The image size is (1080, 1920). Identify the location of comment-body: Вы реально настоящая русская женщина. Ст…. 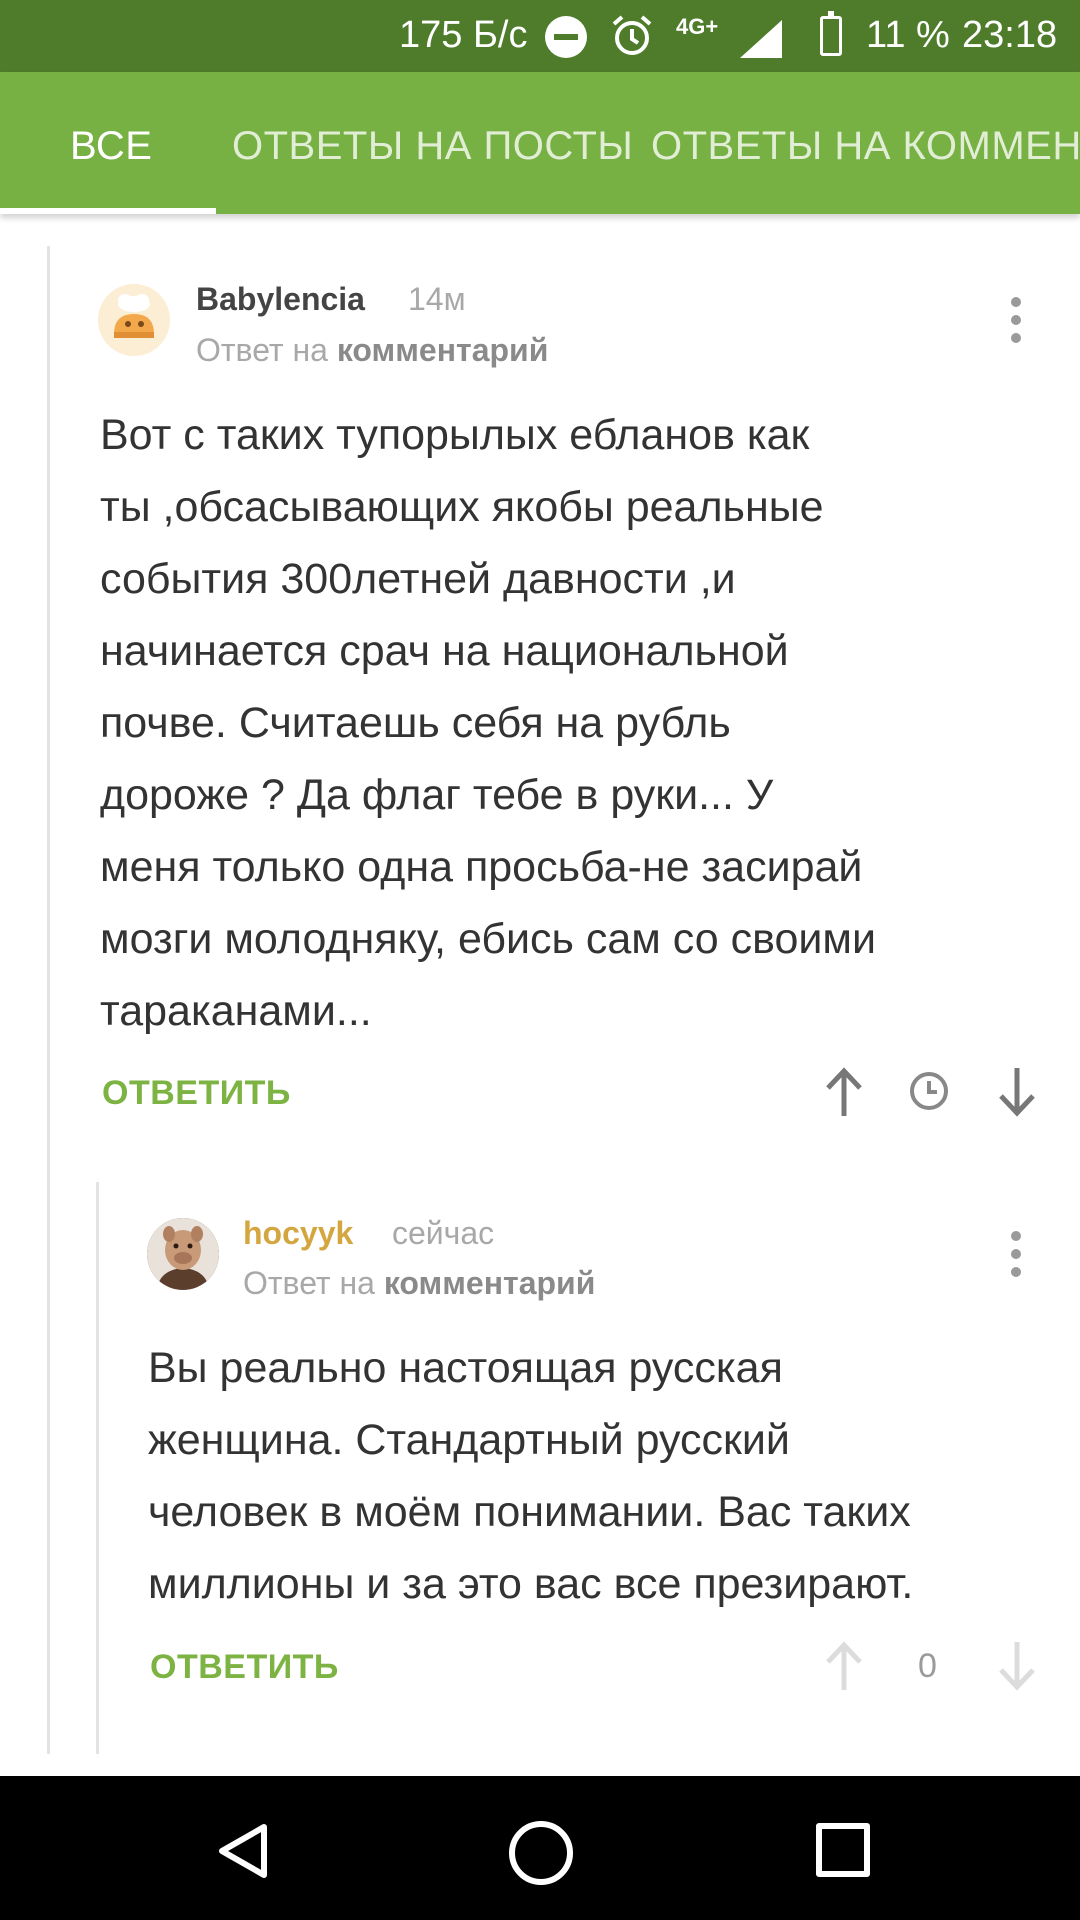
(530, 1476).